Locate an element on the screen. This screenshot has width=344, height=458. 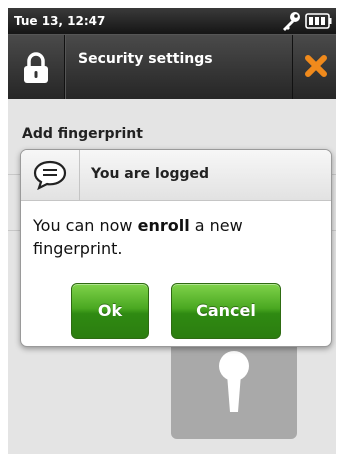
keyhole-icon is located at coordinates (234, 381).